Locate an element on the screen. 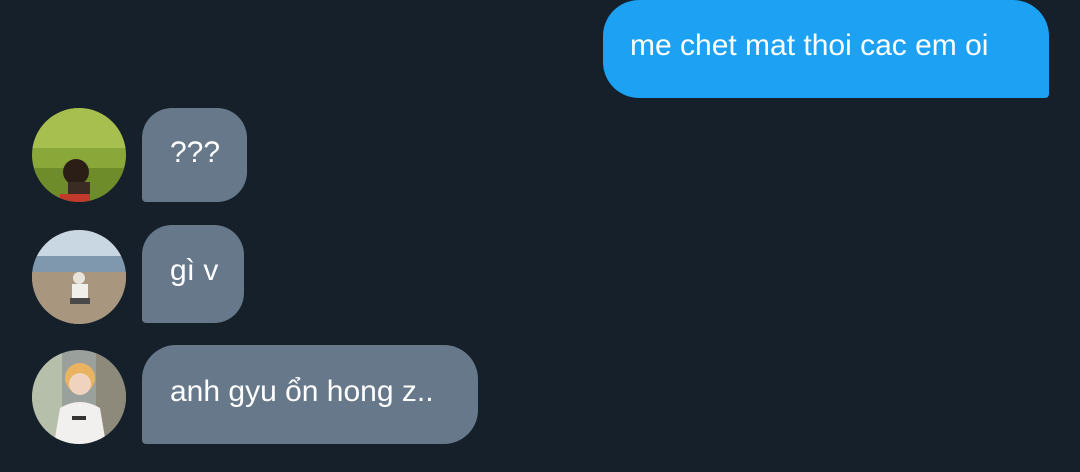 The width and height of the screenshot is (1080, 472). incoming-message-bubble: gì v is located at coordinates (193, 274).